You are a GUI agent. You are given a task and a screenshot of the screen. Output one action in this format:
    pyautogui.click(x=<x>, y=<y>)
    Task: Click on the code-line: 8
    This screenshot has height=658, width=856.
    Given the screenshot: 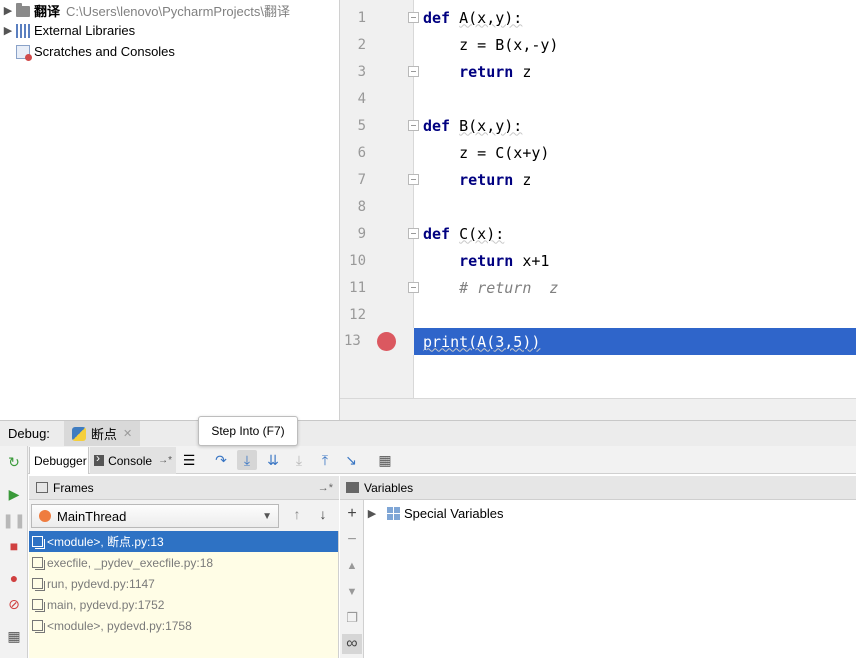 What is the action you would take?
    pyautogui.click(x=598, y=206)
    